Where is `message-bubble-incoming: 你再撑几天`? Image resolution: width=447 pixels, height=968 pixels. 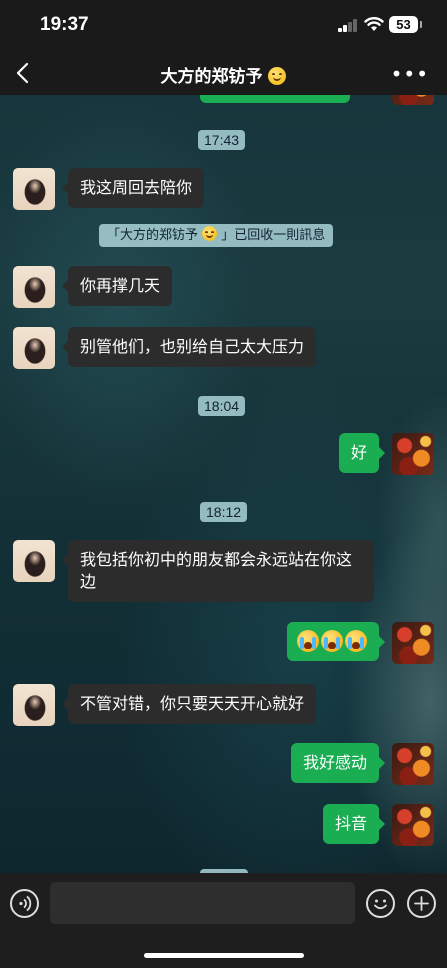 message-bubble-incoming: 你再撑几天 is located at coordinates (117, 286).